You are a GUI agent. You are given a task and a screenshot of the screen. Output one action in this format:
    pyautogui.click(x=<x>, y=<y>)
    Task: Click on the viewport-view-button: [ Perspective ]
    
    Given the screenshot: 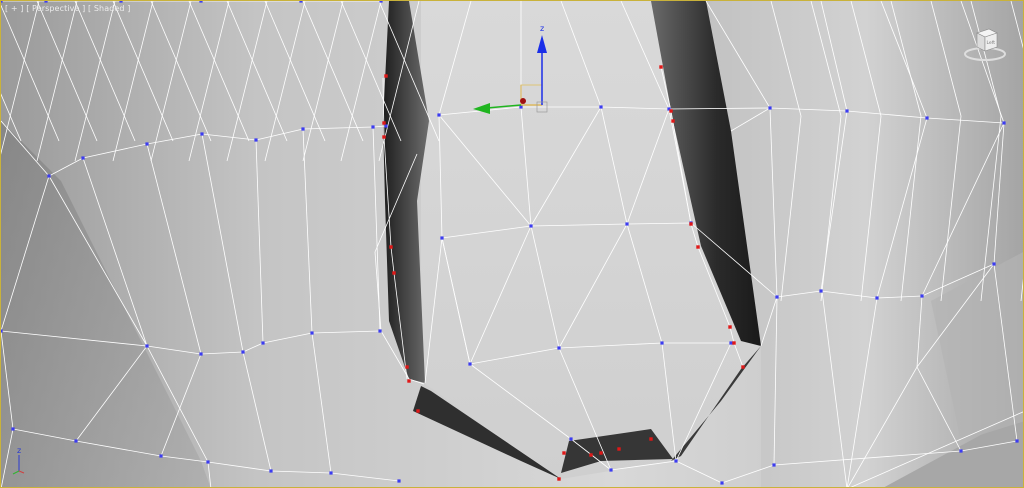 What is the action you would take?
    pyautogui.click(x=55, y=8)
    